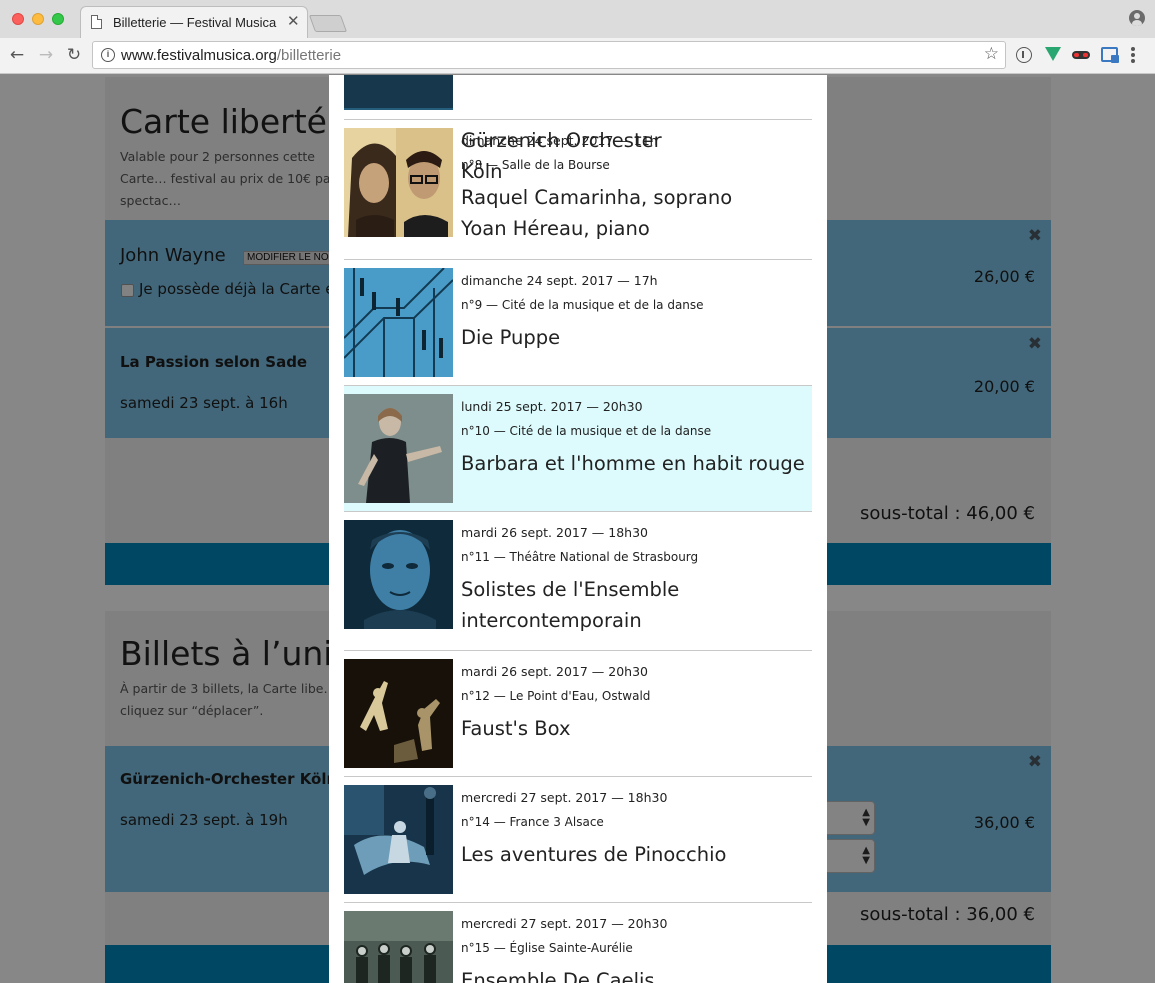  I want to click on event-title-line: Les aventures de Pinocchio, so click(594, 854).